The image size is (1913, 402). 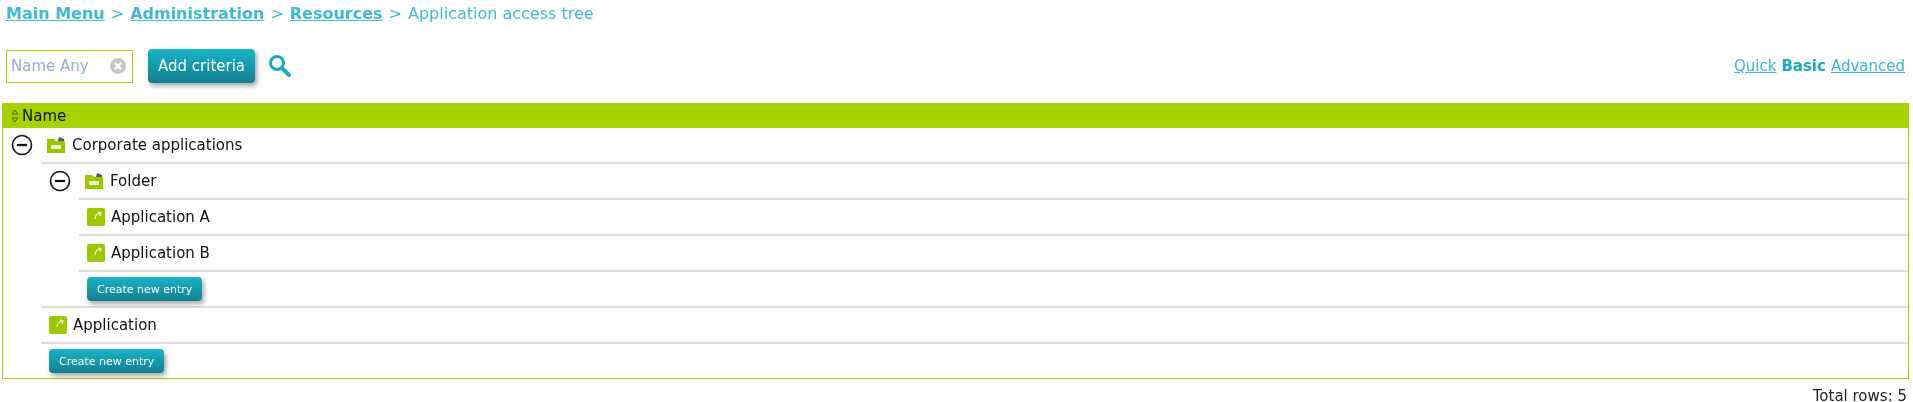 What do you see at coordinates (202, 66) in the screenshot?
I see `add-criteria-button: Add criteria` at bounding box center [202, 66].